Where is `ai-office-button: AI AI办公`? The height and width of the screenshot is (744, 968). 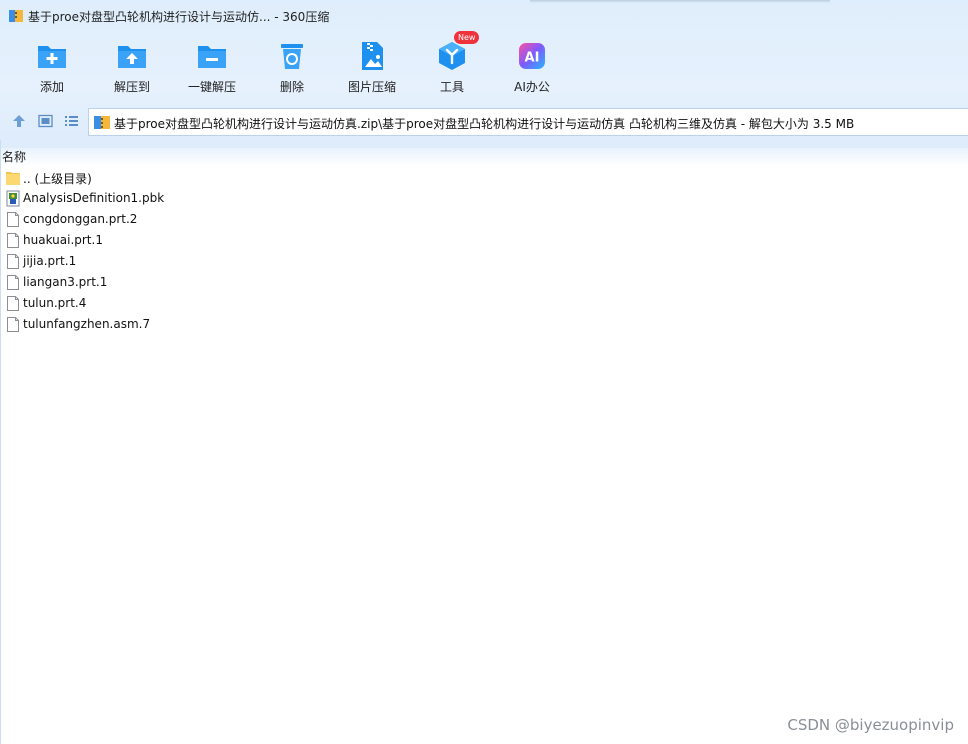 ai-office-button: AI AI办公 is located at coordinates (532, 68).